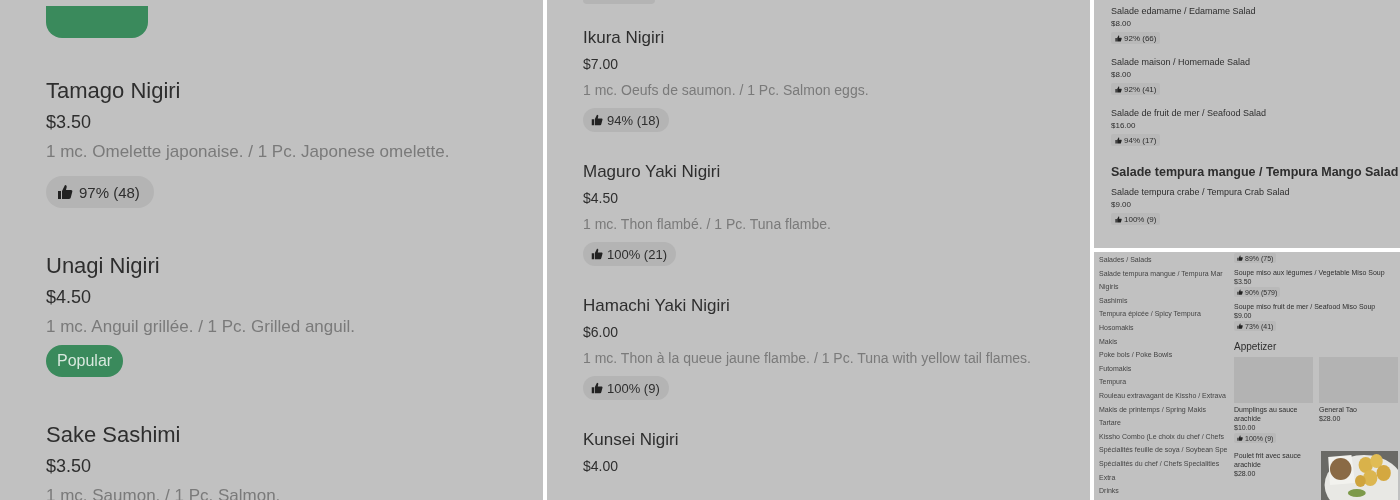 Image resolution: width=1400 pixels, height=500 pixels. I want to click on item-price: $16.00, so click(1123, 126).